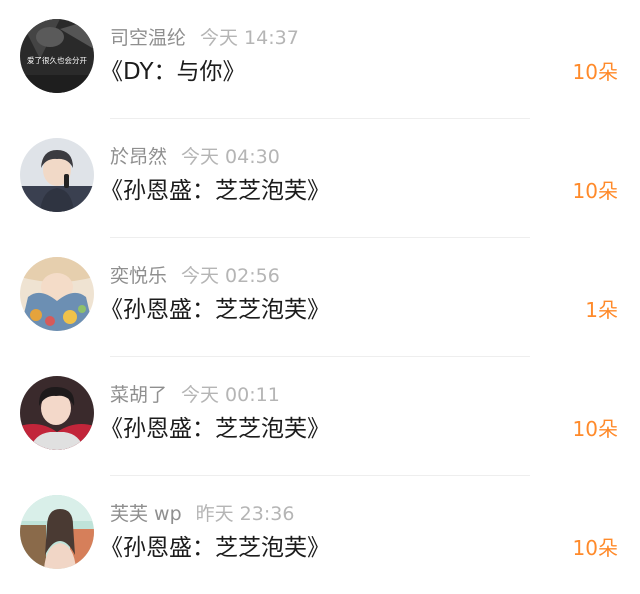 The height and width of the screenshot is (594, 640). Describe the element at coordinates (249, 38) in the screenshot. I see `timestamp: 今天 14:37` at that location.